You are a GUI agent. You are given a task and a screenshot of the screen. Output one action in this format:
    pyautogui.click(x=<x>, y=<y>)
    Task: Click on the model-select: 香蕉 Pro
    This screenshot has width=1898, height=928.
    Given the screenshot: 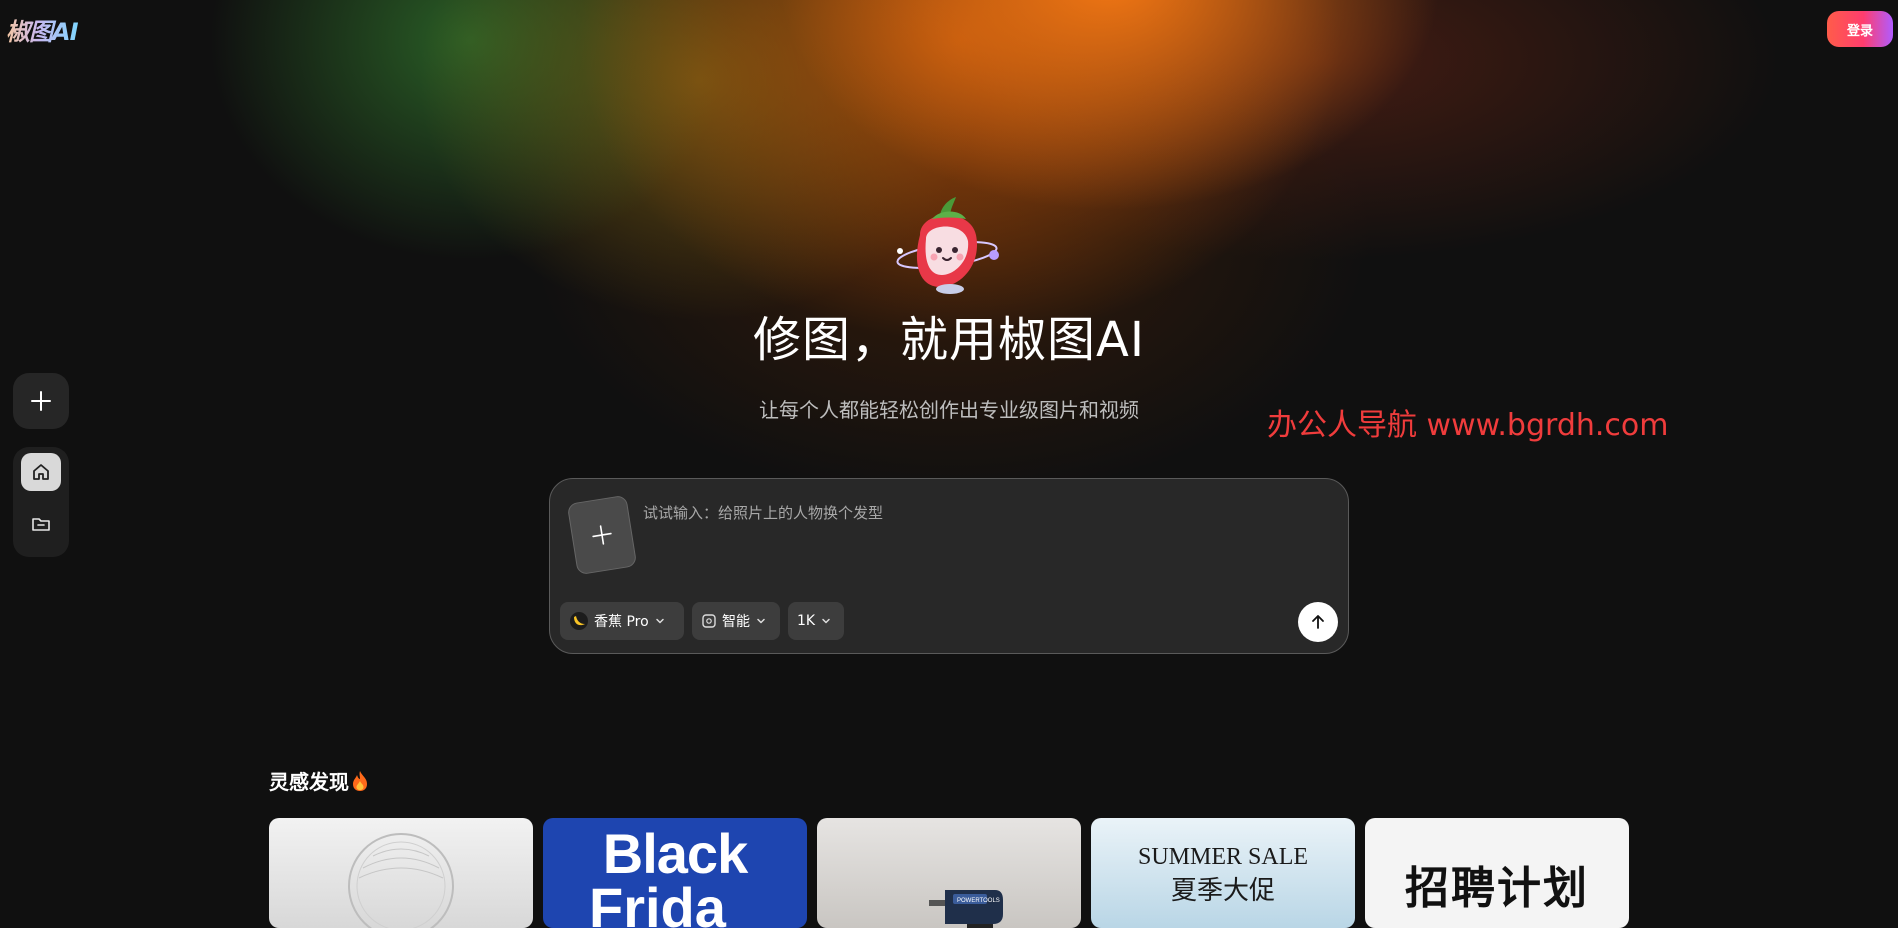 What is the action you would take?
    pyautogui.click(x=622, y=621)
    